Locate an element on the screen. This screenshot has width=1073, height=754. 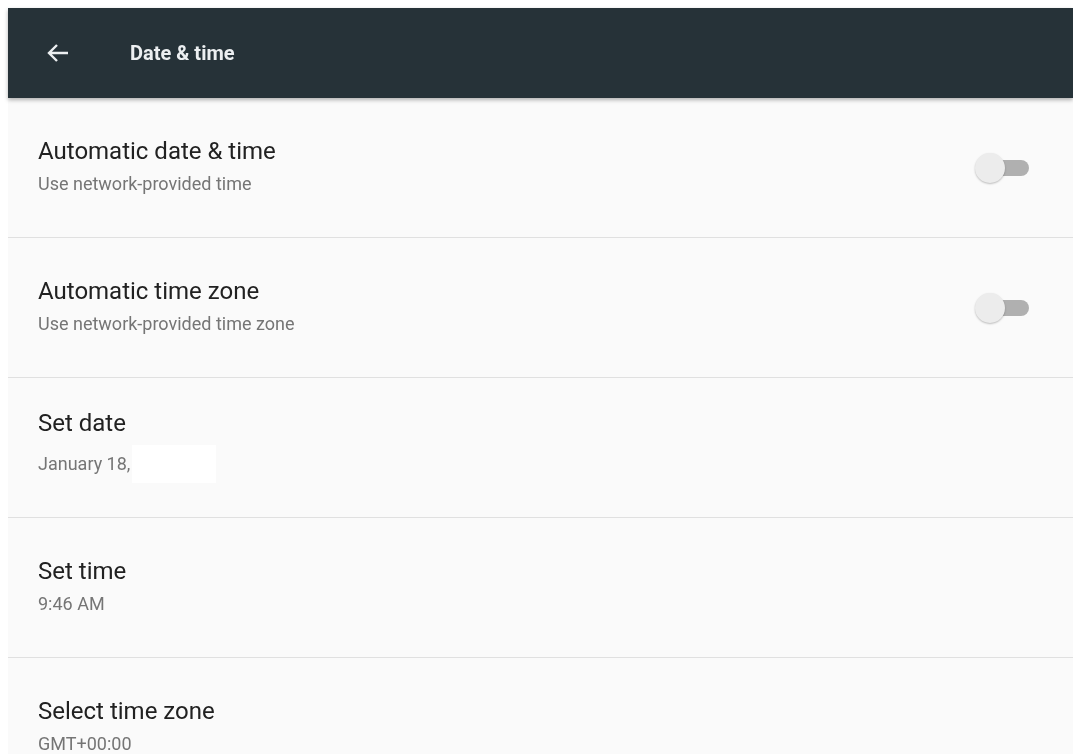
back-arrow-icon is located at coordinates (58, 53).